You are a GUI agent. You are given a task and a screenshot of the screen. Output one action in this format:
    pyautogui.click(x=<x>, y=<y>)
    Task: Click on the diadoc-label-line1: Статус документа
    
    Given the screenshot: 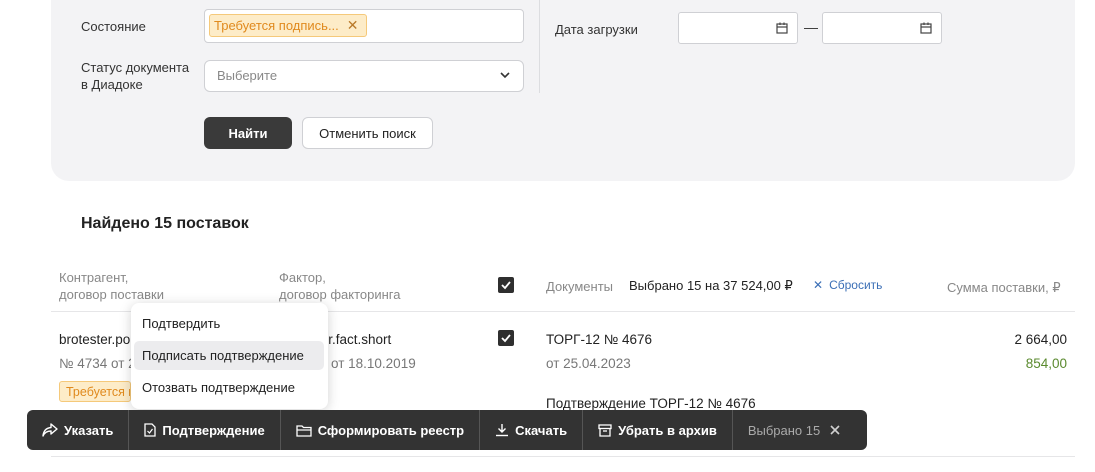 What is the action you would take?
    pyautogui.click(x=135, y=67)
    